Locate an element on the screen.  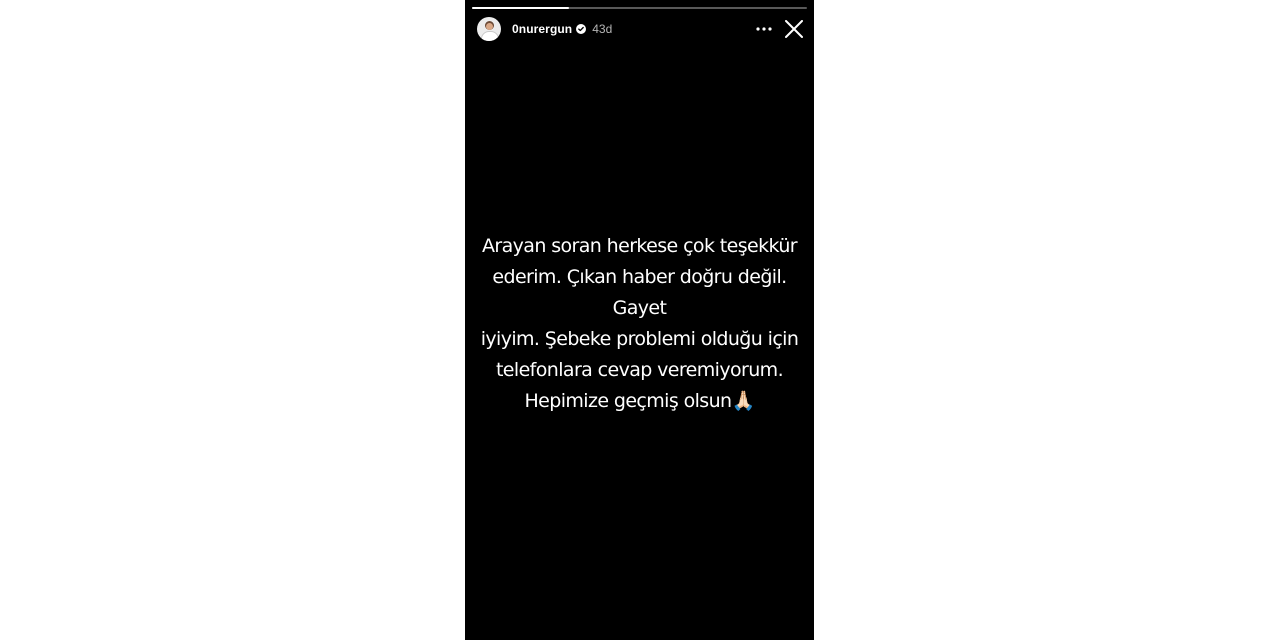
more-options-button is located at coordinates (764, 29).